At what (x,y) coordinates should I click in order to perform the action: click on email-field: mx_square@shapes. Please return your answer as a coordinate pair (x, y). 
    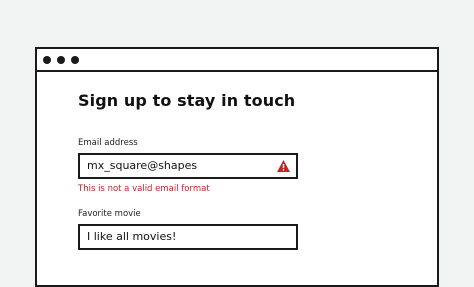
    Looking at the image, I should click on (188, 166).